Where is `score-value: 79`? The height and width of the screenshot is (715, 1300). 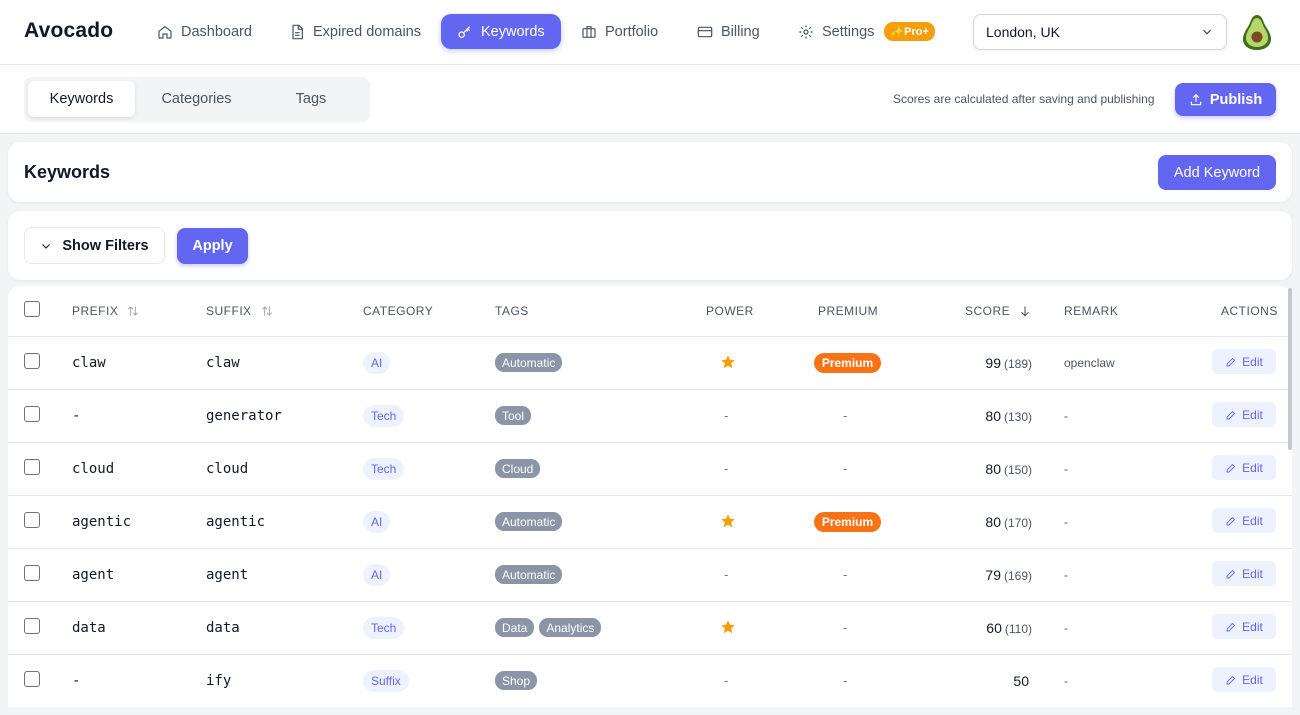
score-value: 79 is located at coordinates (993, 575).